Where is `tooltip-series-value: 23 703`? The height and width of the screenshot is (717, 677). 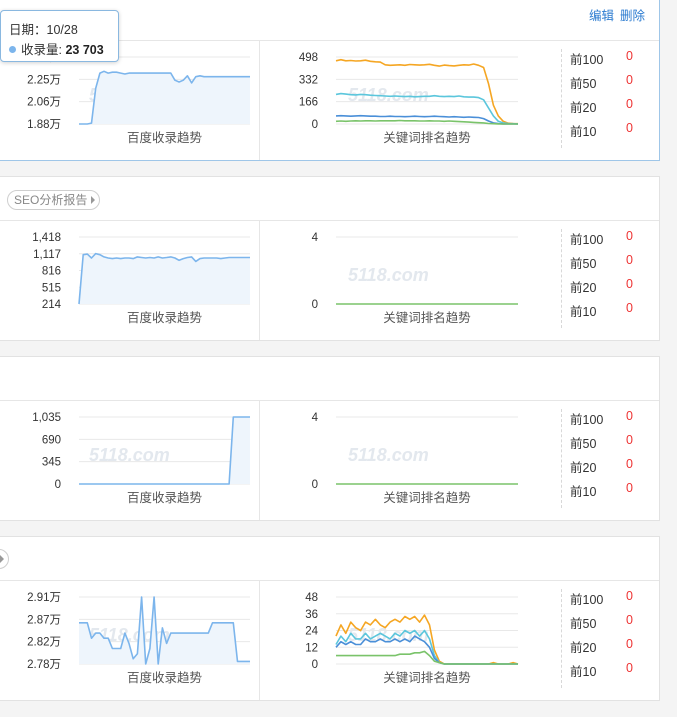 tooltip-series-value: 23 703 is located at coordinates (84, 50).